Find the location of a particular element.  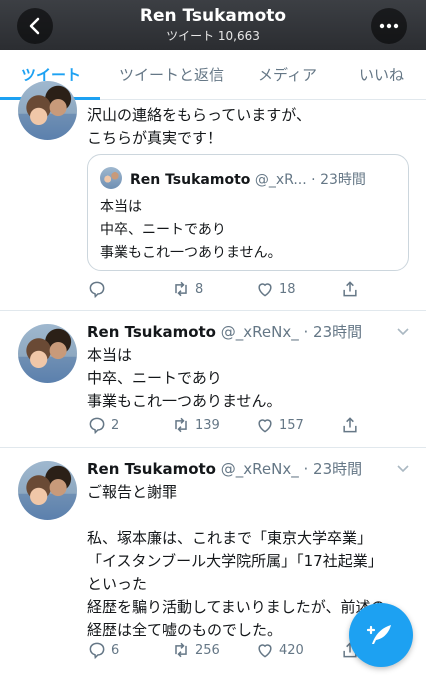

profile-header: Ren Tsukamoto ツイート 10,663 is located at coordinates (213, 25).